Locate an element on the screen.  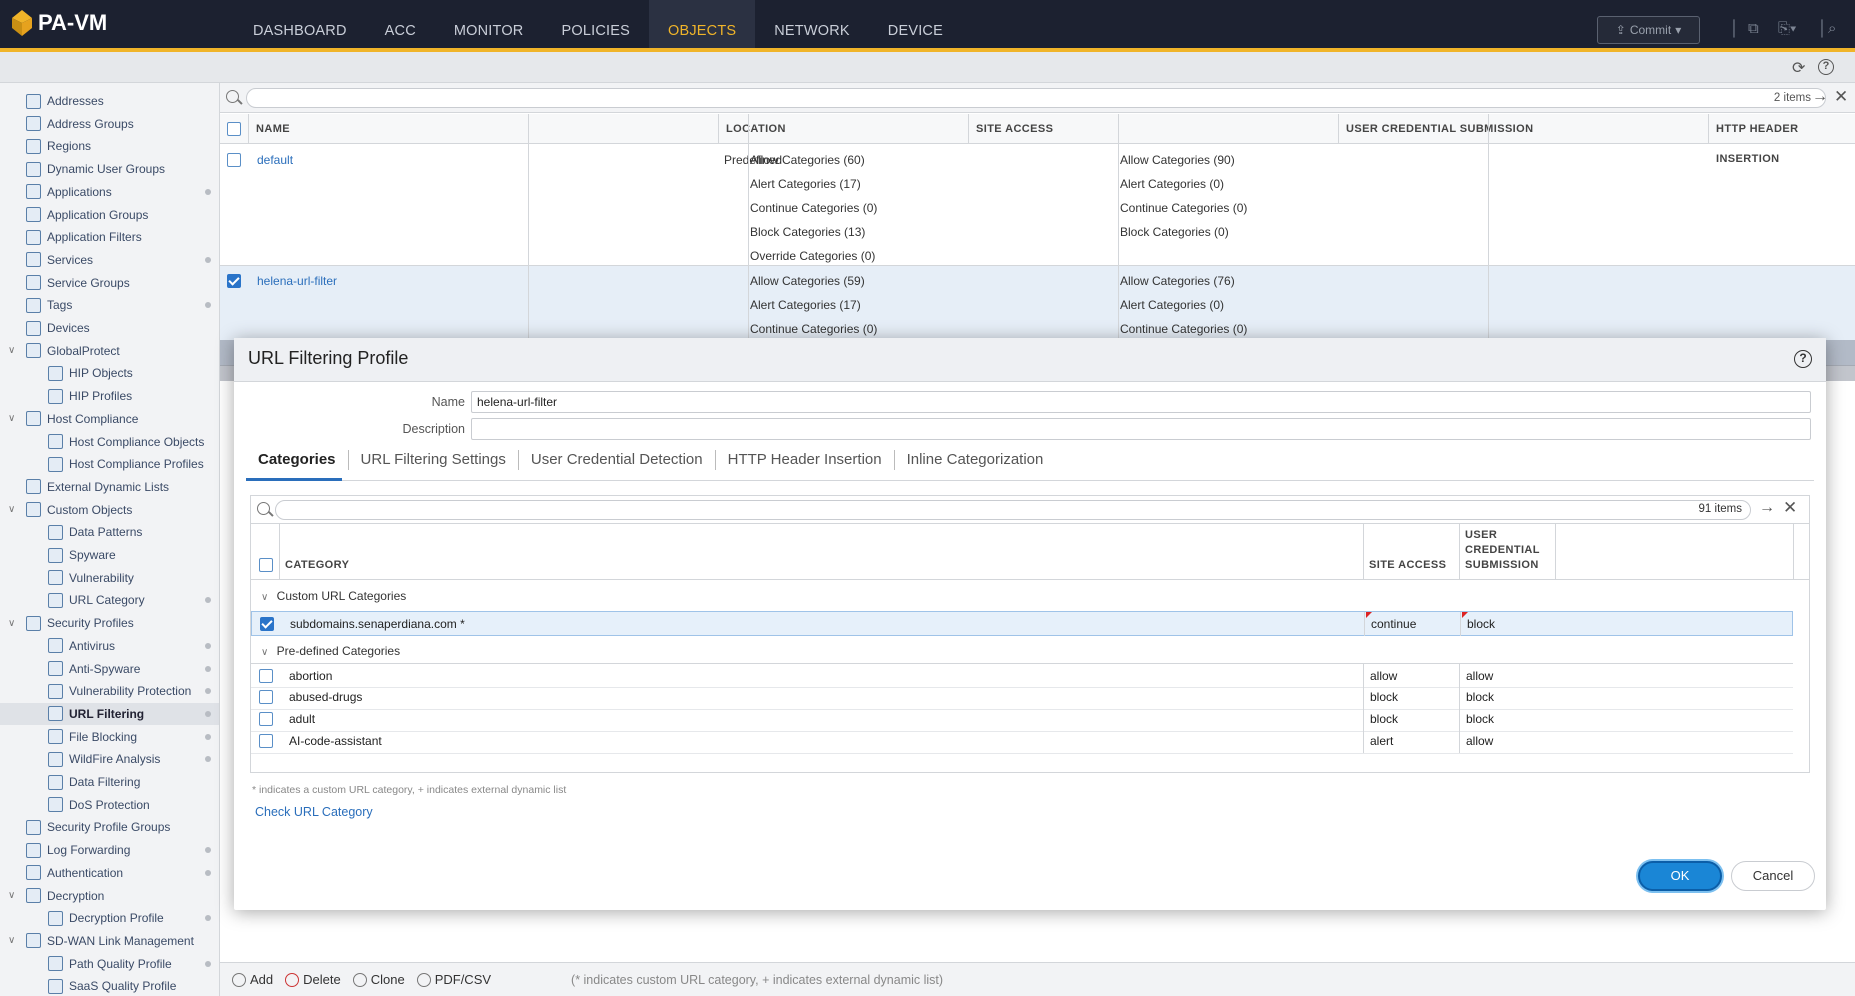
clone-button: Clone is located at coordinates (378, 979).